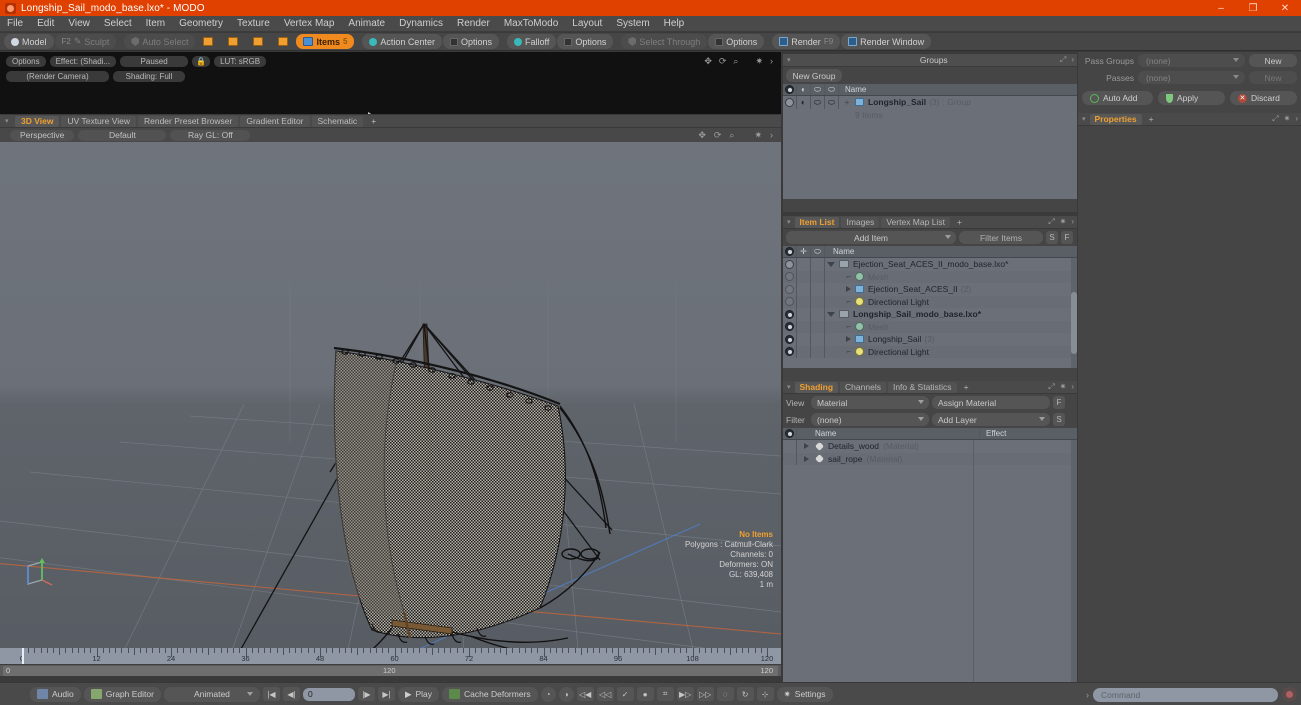  I want to click on groups-row: ◐ ⬭ ⬭ + Longship_Sail (3) : Group, so click(930, 102).